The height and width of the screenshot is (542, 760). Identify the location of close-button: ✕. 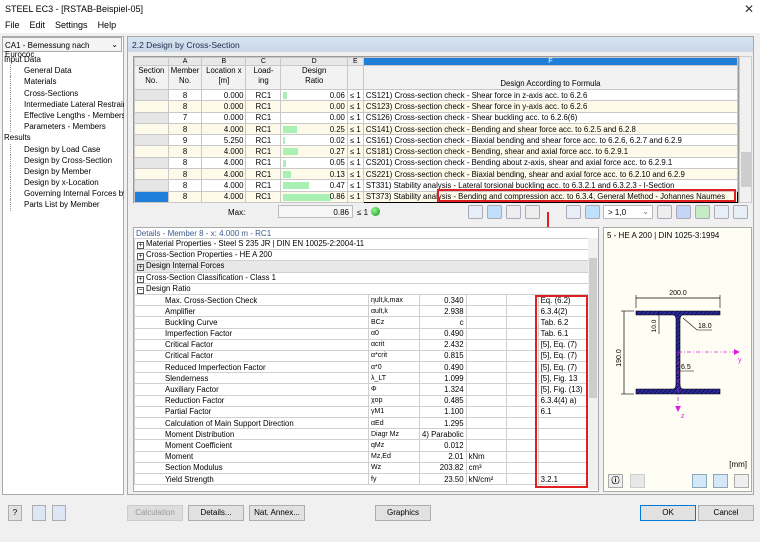
(749, 9).